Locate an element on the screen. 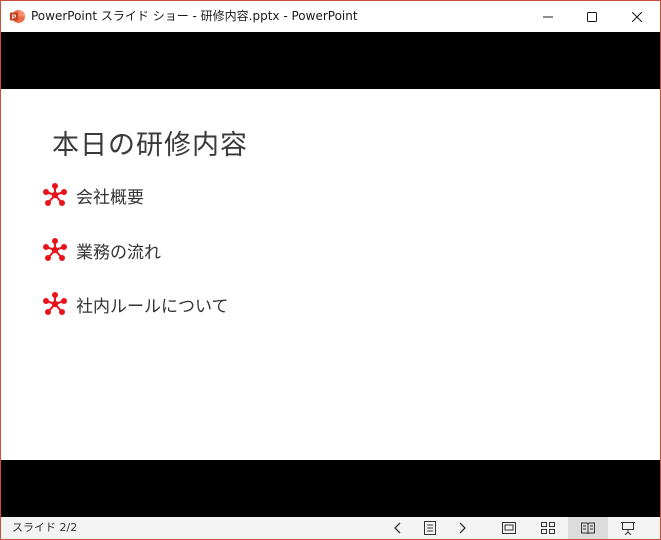 The width and height of the screenshot is (661, 540). bullet-item: 社内ルールについて is located at coordinates (136, 304).